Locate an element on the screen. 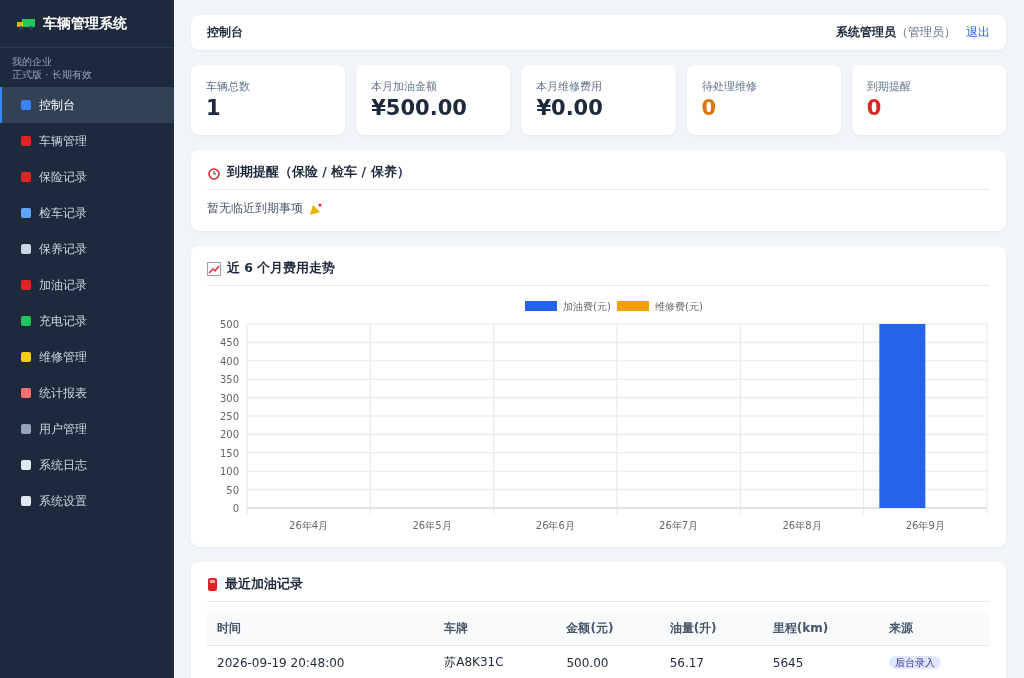  axis-label: 150 is located at coordinates (229, 453).